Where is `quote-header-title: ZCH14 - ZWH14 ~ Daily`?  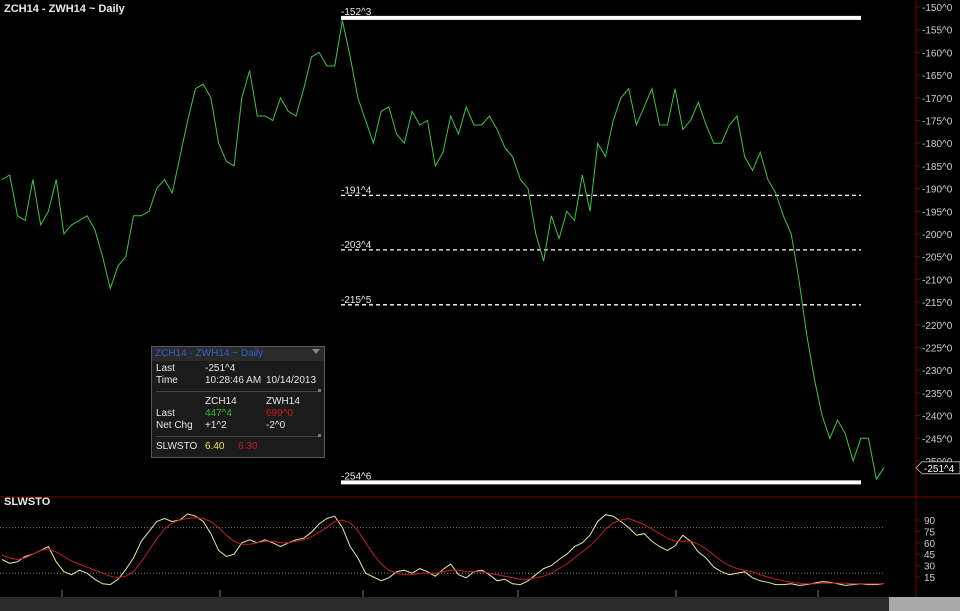 quote-header-title: ZCH14 - ZWH14 ~ Daily is located at coordinates (209, 353).